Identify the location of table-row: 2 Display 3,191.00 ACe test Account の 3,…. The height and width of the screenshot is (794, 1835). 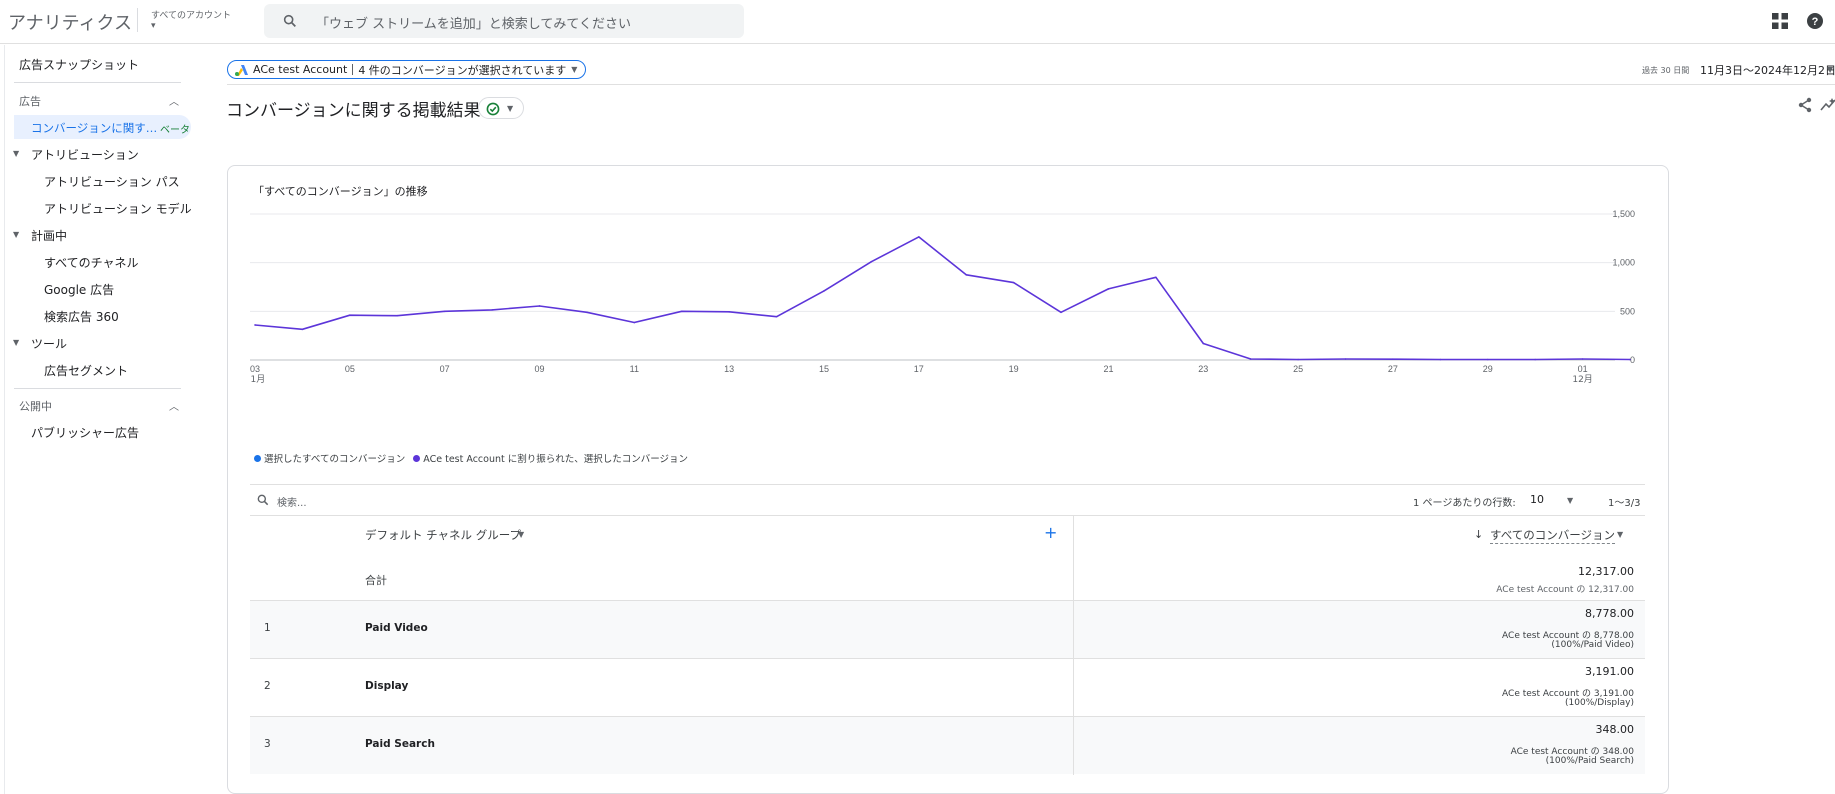
(947, 687).